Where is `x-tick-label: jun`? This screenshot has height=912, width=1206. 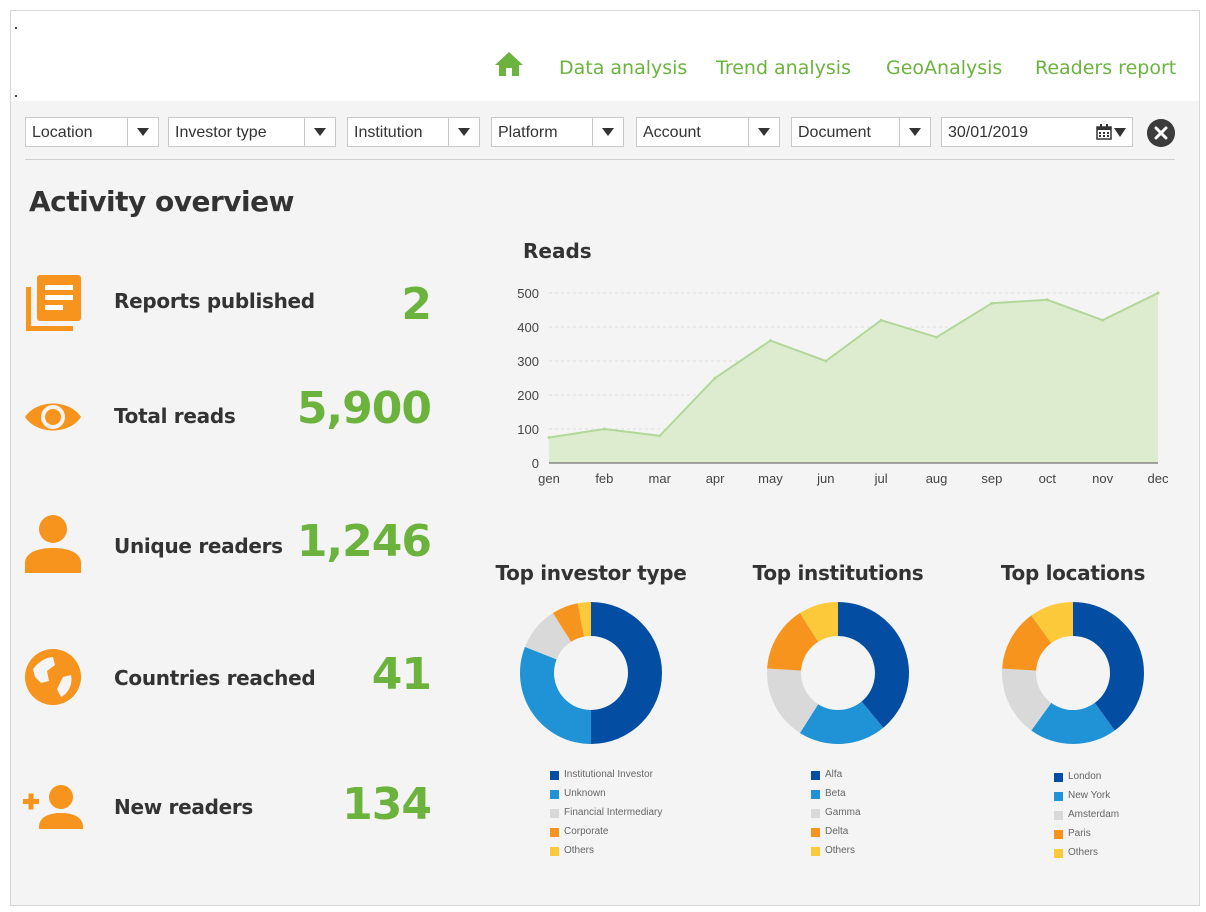 x-tick-label: jun is located at coordinates (825, 478).